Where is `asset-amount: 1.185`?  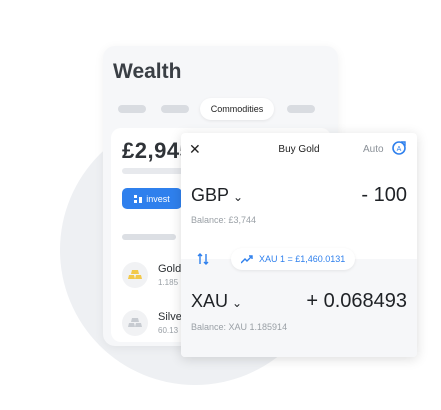 asset-amount: 1.185 is located at coordinates (168, 282).